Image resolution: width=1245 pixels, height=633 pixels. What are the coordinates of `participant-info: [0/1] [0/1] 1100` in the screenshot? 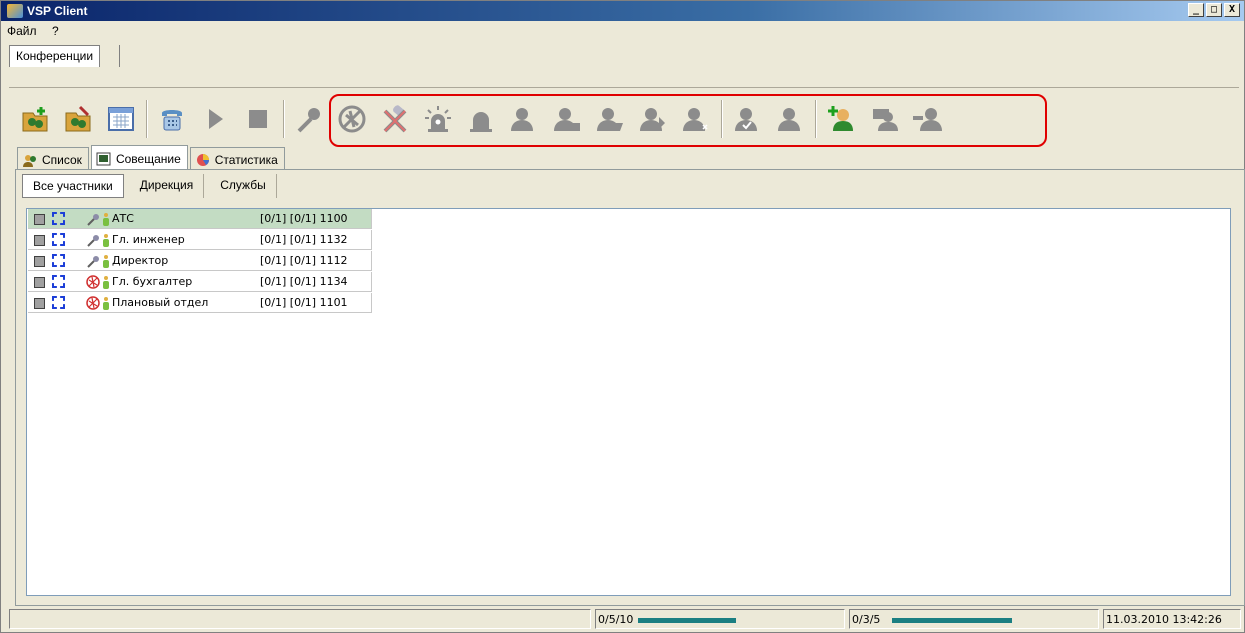 It's located at (304, 218).